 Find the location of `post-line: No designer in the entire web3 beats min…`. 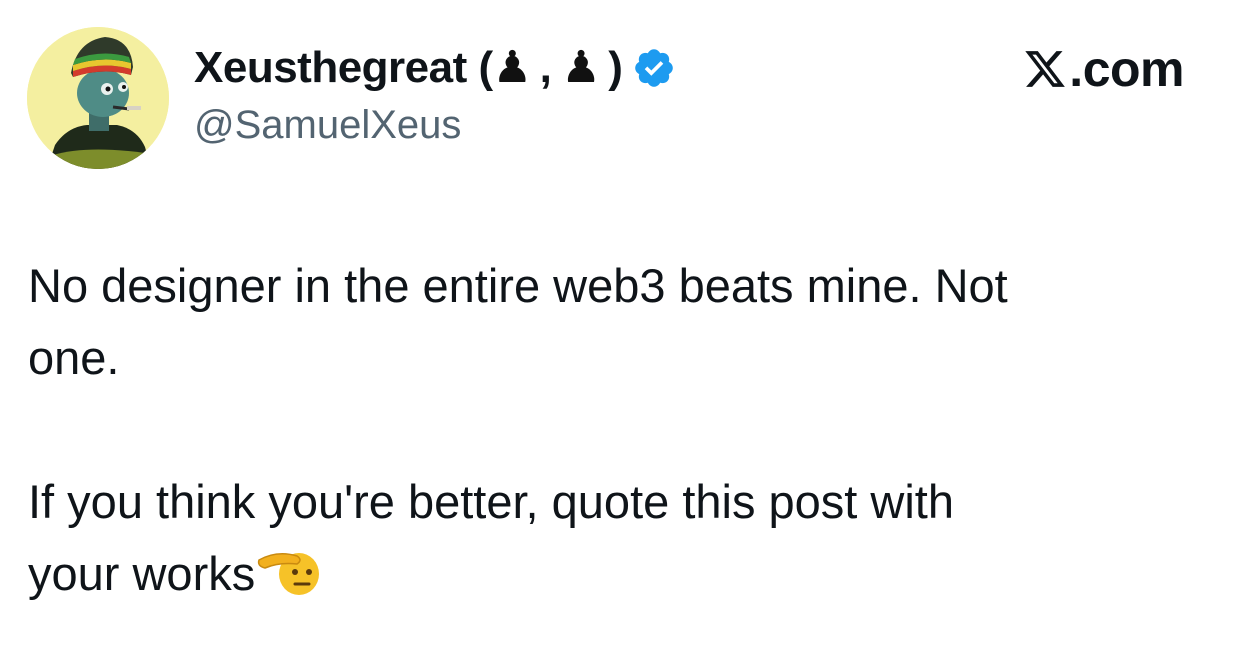

post-line: No designer in the entire web3 beats min… is located at coordinates (518, 285).